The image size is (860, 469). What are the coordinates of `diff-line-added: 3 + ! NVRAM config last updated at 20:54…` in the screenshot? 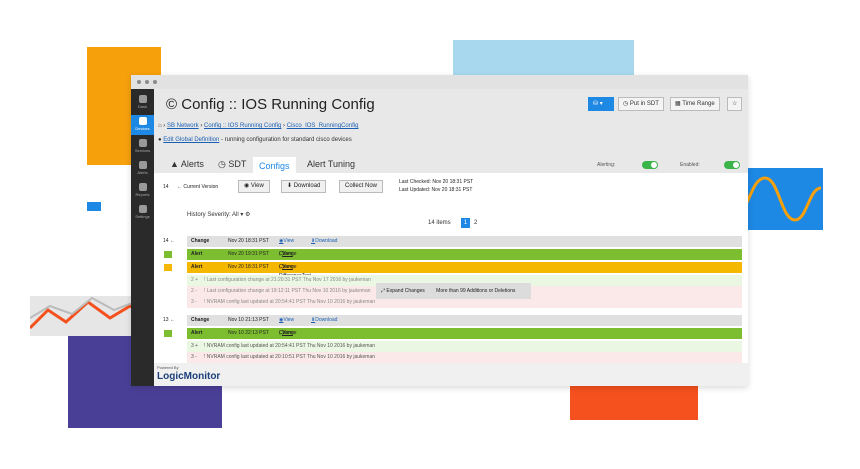 It's located at (464, 346).